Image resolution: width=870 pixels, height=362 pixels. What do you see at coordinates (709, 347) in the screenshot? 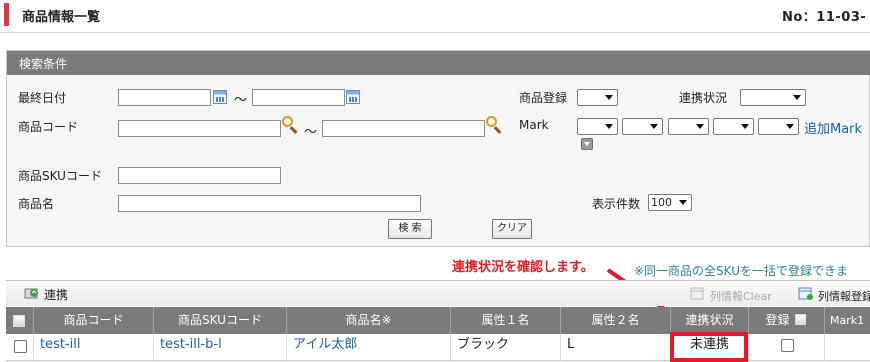
I see `link-status-highlight` at bounding box center [709, 347].